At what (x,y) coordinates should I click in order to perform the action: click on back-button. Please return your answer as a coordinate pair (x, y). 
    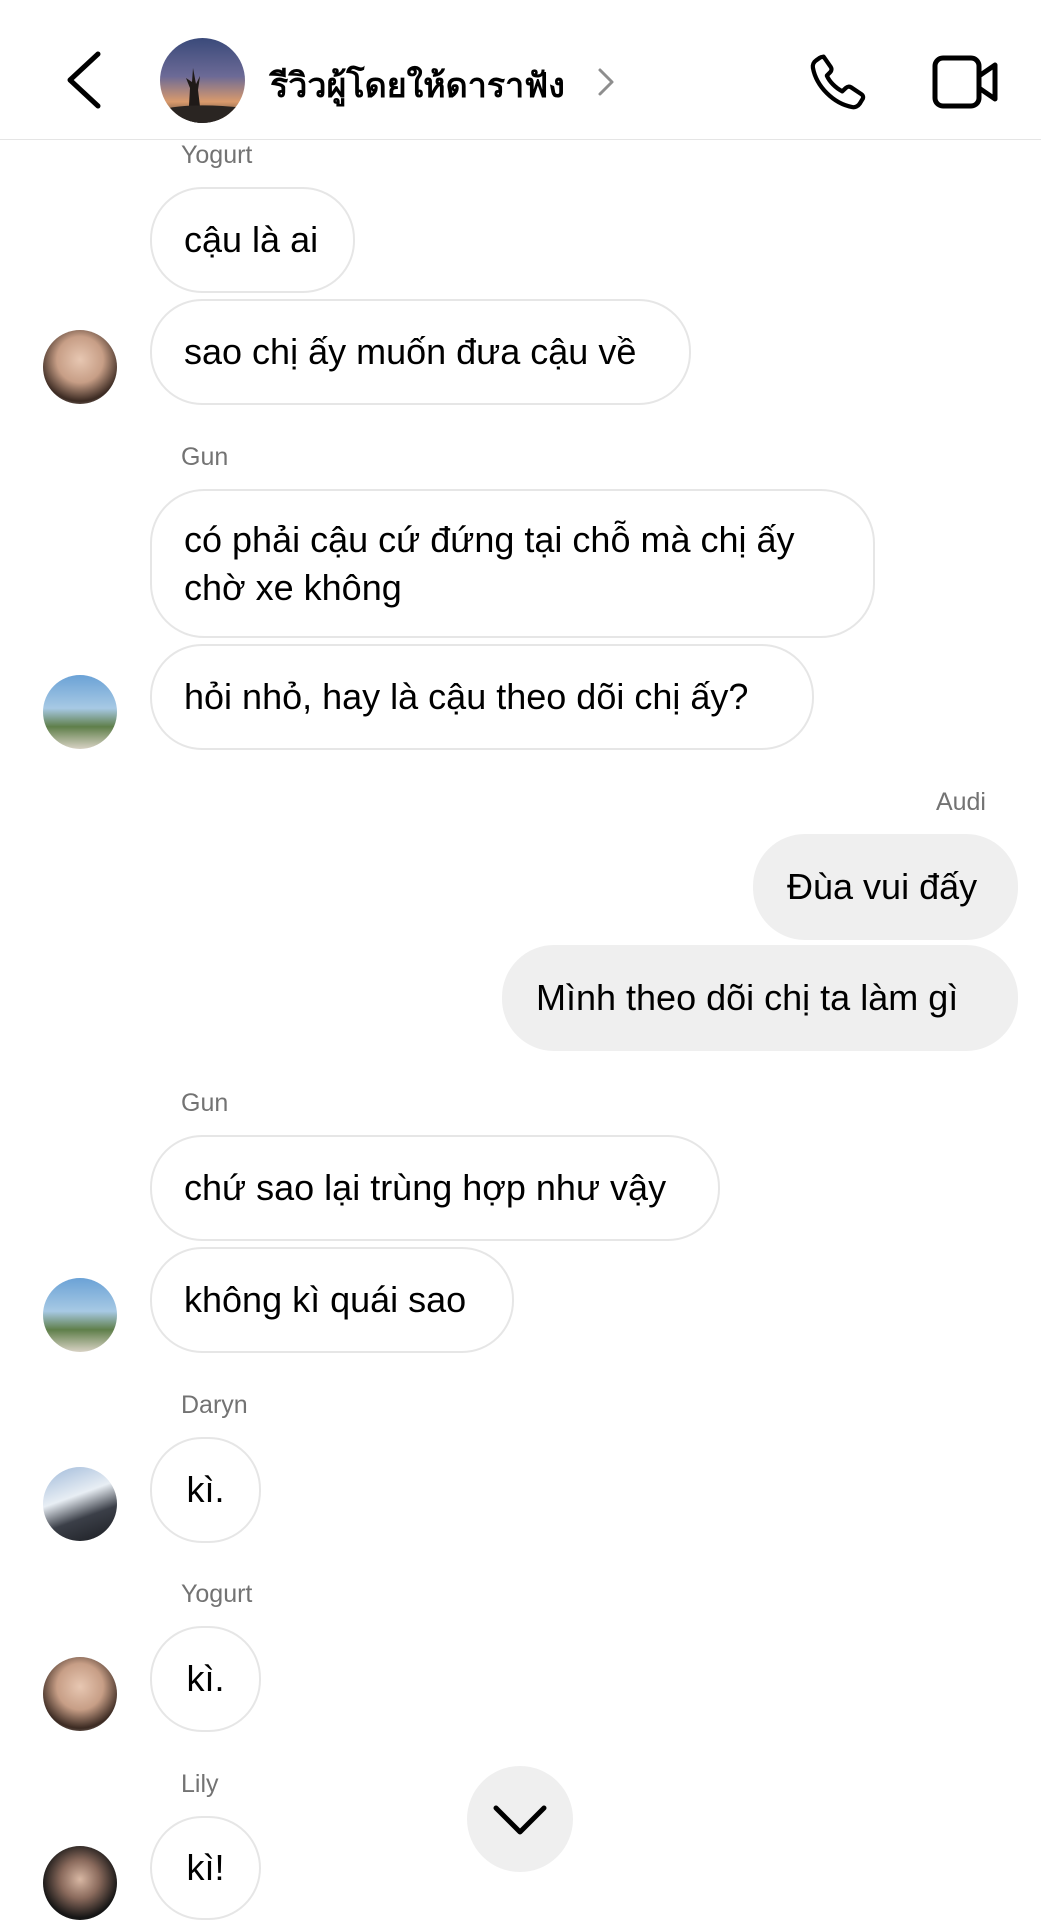
    Looking at the image, I should click on (86, 80).